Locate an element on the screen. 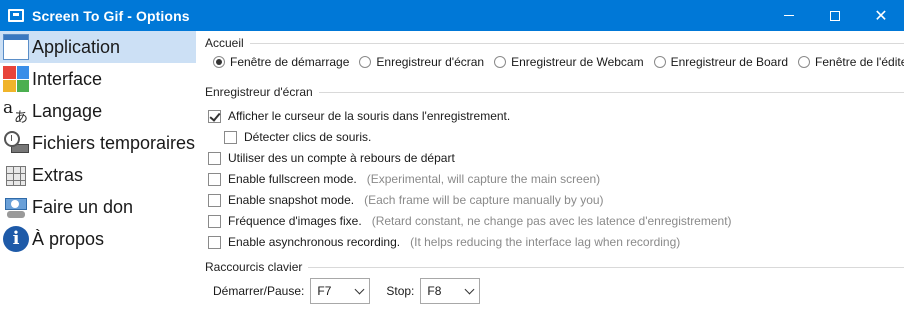 This screenshot has height=312, width=904. sidebar-item-label: Interface is located at coordinates (67, 78).